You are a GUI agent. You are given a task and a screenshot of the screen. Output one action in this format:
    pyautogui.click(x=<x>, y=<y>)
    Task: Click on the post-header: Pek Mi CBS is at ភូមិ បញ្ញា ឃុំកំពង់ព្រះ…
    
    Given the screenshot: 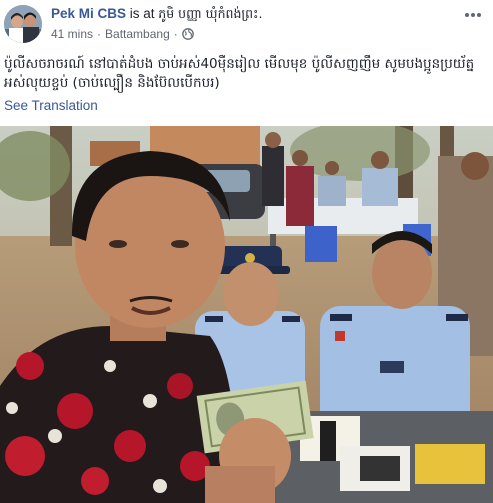 What is the action you would take?
    pyautogui.click(x=246, y=25)
    